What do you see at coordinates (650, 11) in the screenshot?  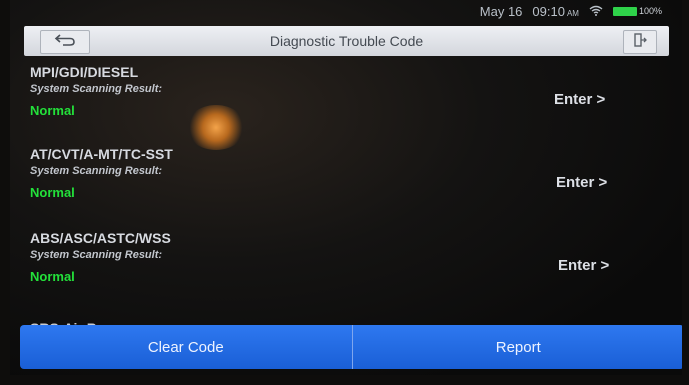 I see `battery-level: 100%` at bounding box center [650, 11].